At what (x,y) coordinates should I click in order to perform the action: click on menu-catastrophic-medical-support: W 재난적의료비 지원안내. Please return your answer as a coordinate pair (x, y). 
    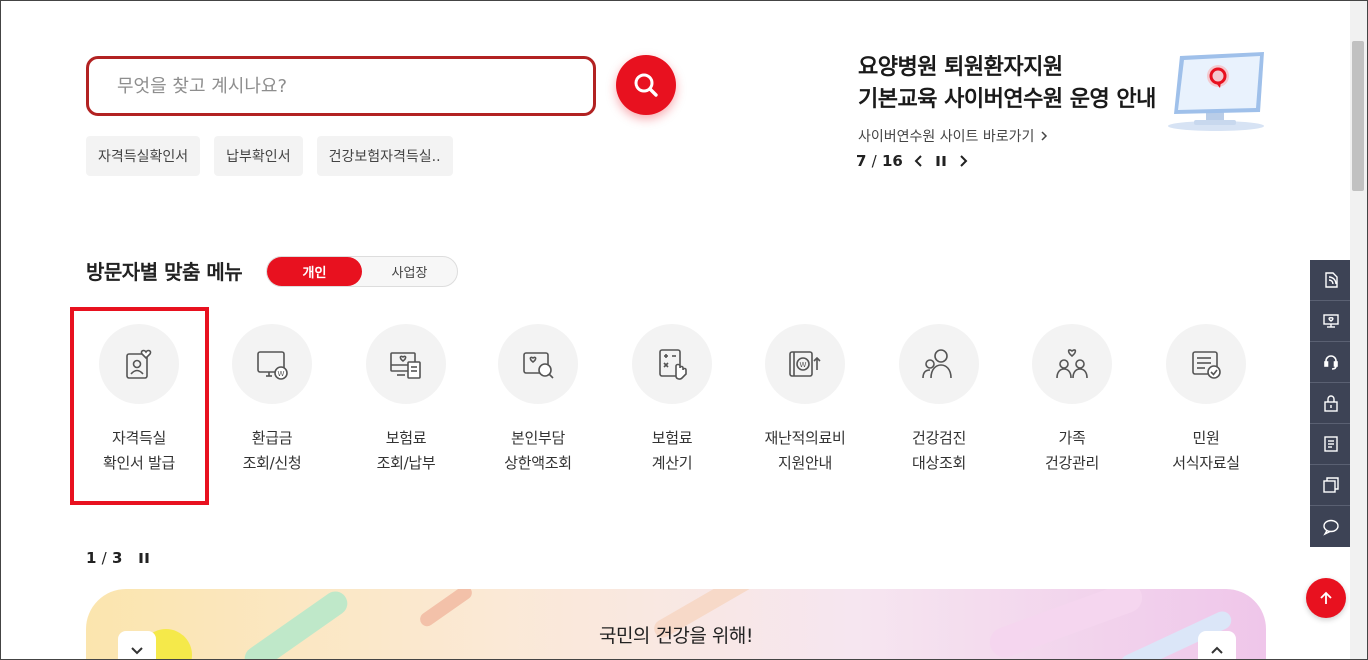
    Looking at the image, I should click on (805, 400).